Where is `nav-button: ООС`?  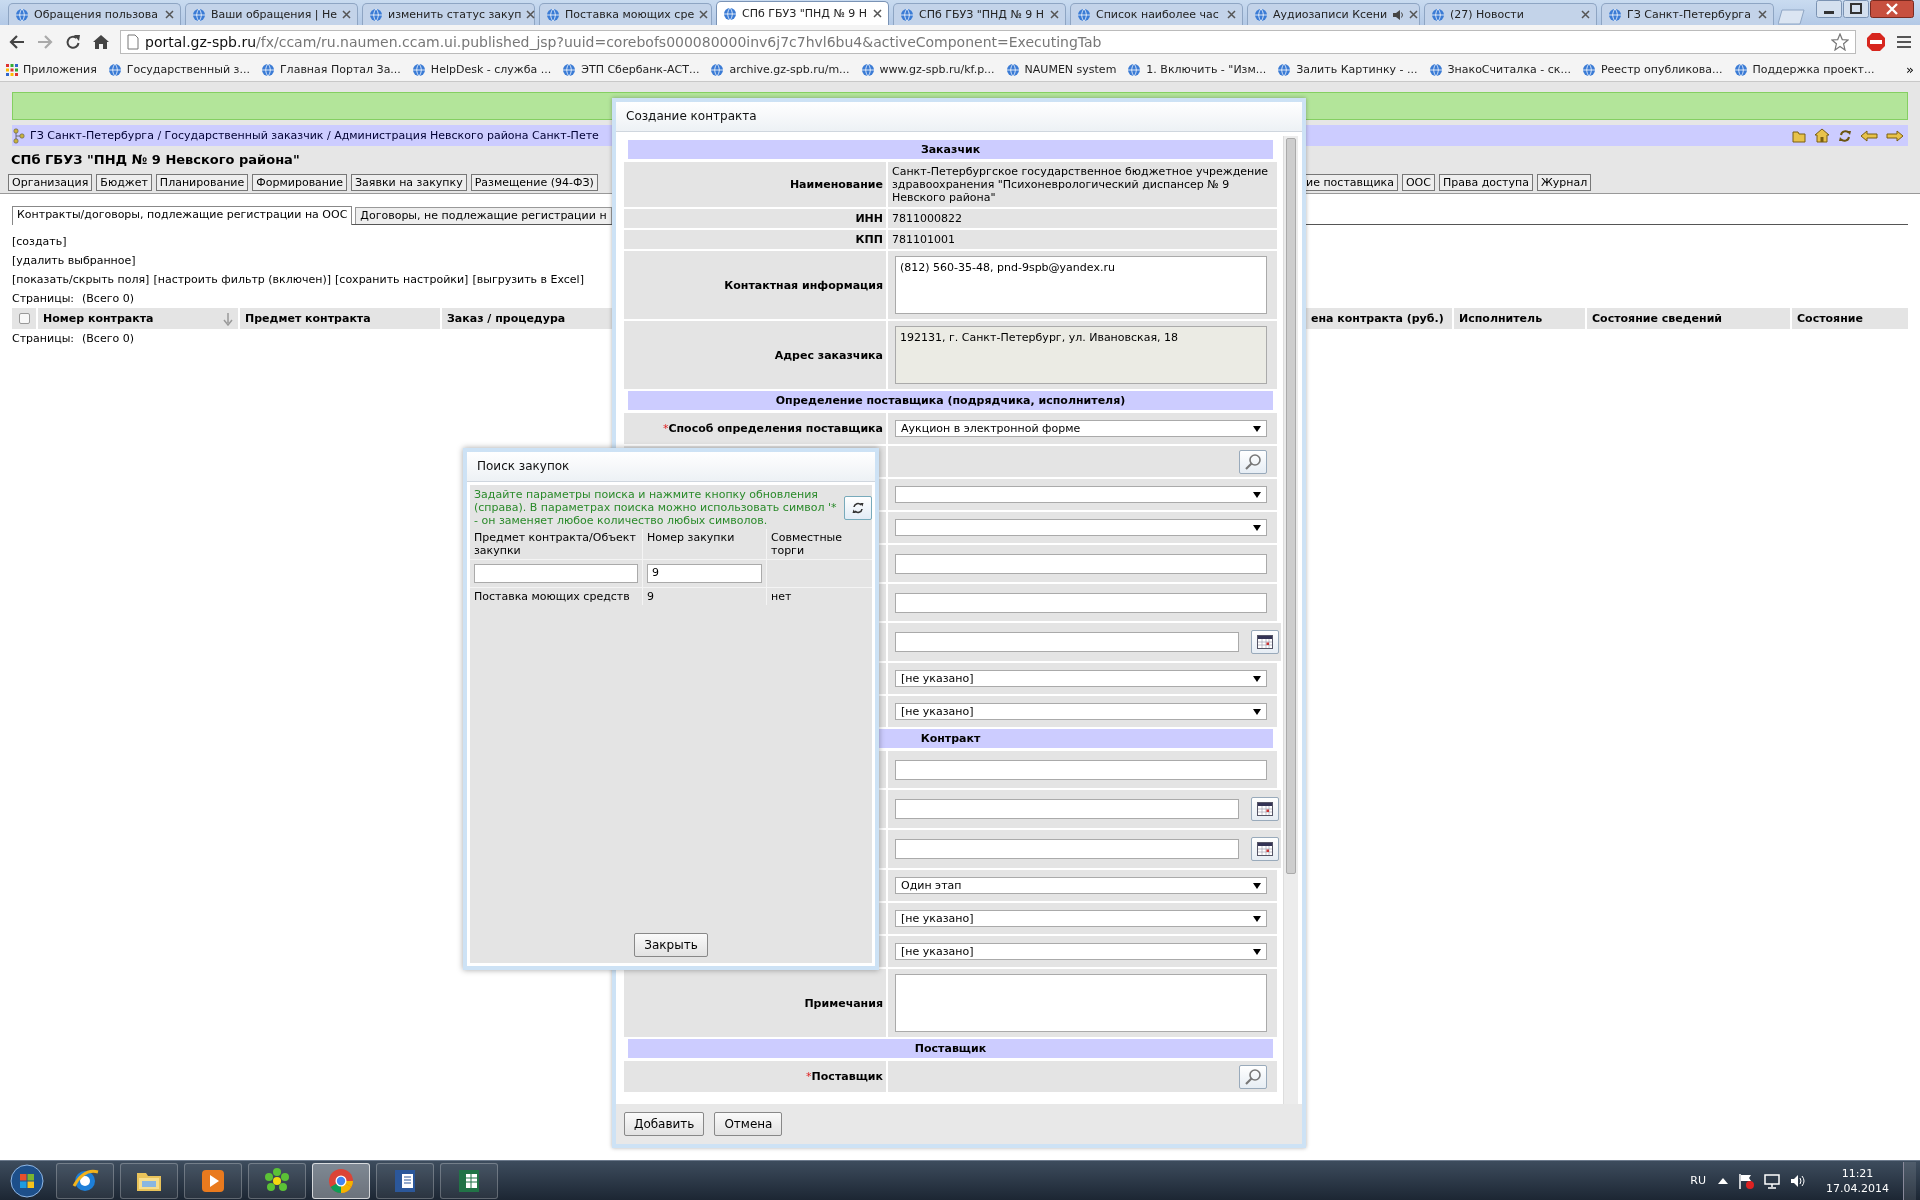 nav-button: ООС is located at coordinates (1418, 182).